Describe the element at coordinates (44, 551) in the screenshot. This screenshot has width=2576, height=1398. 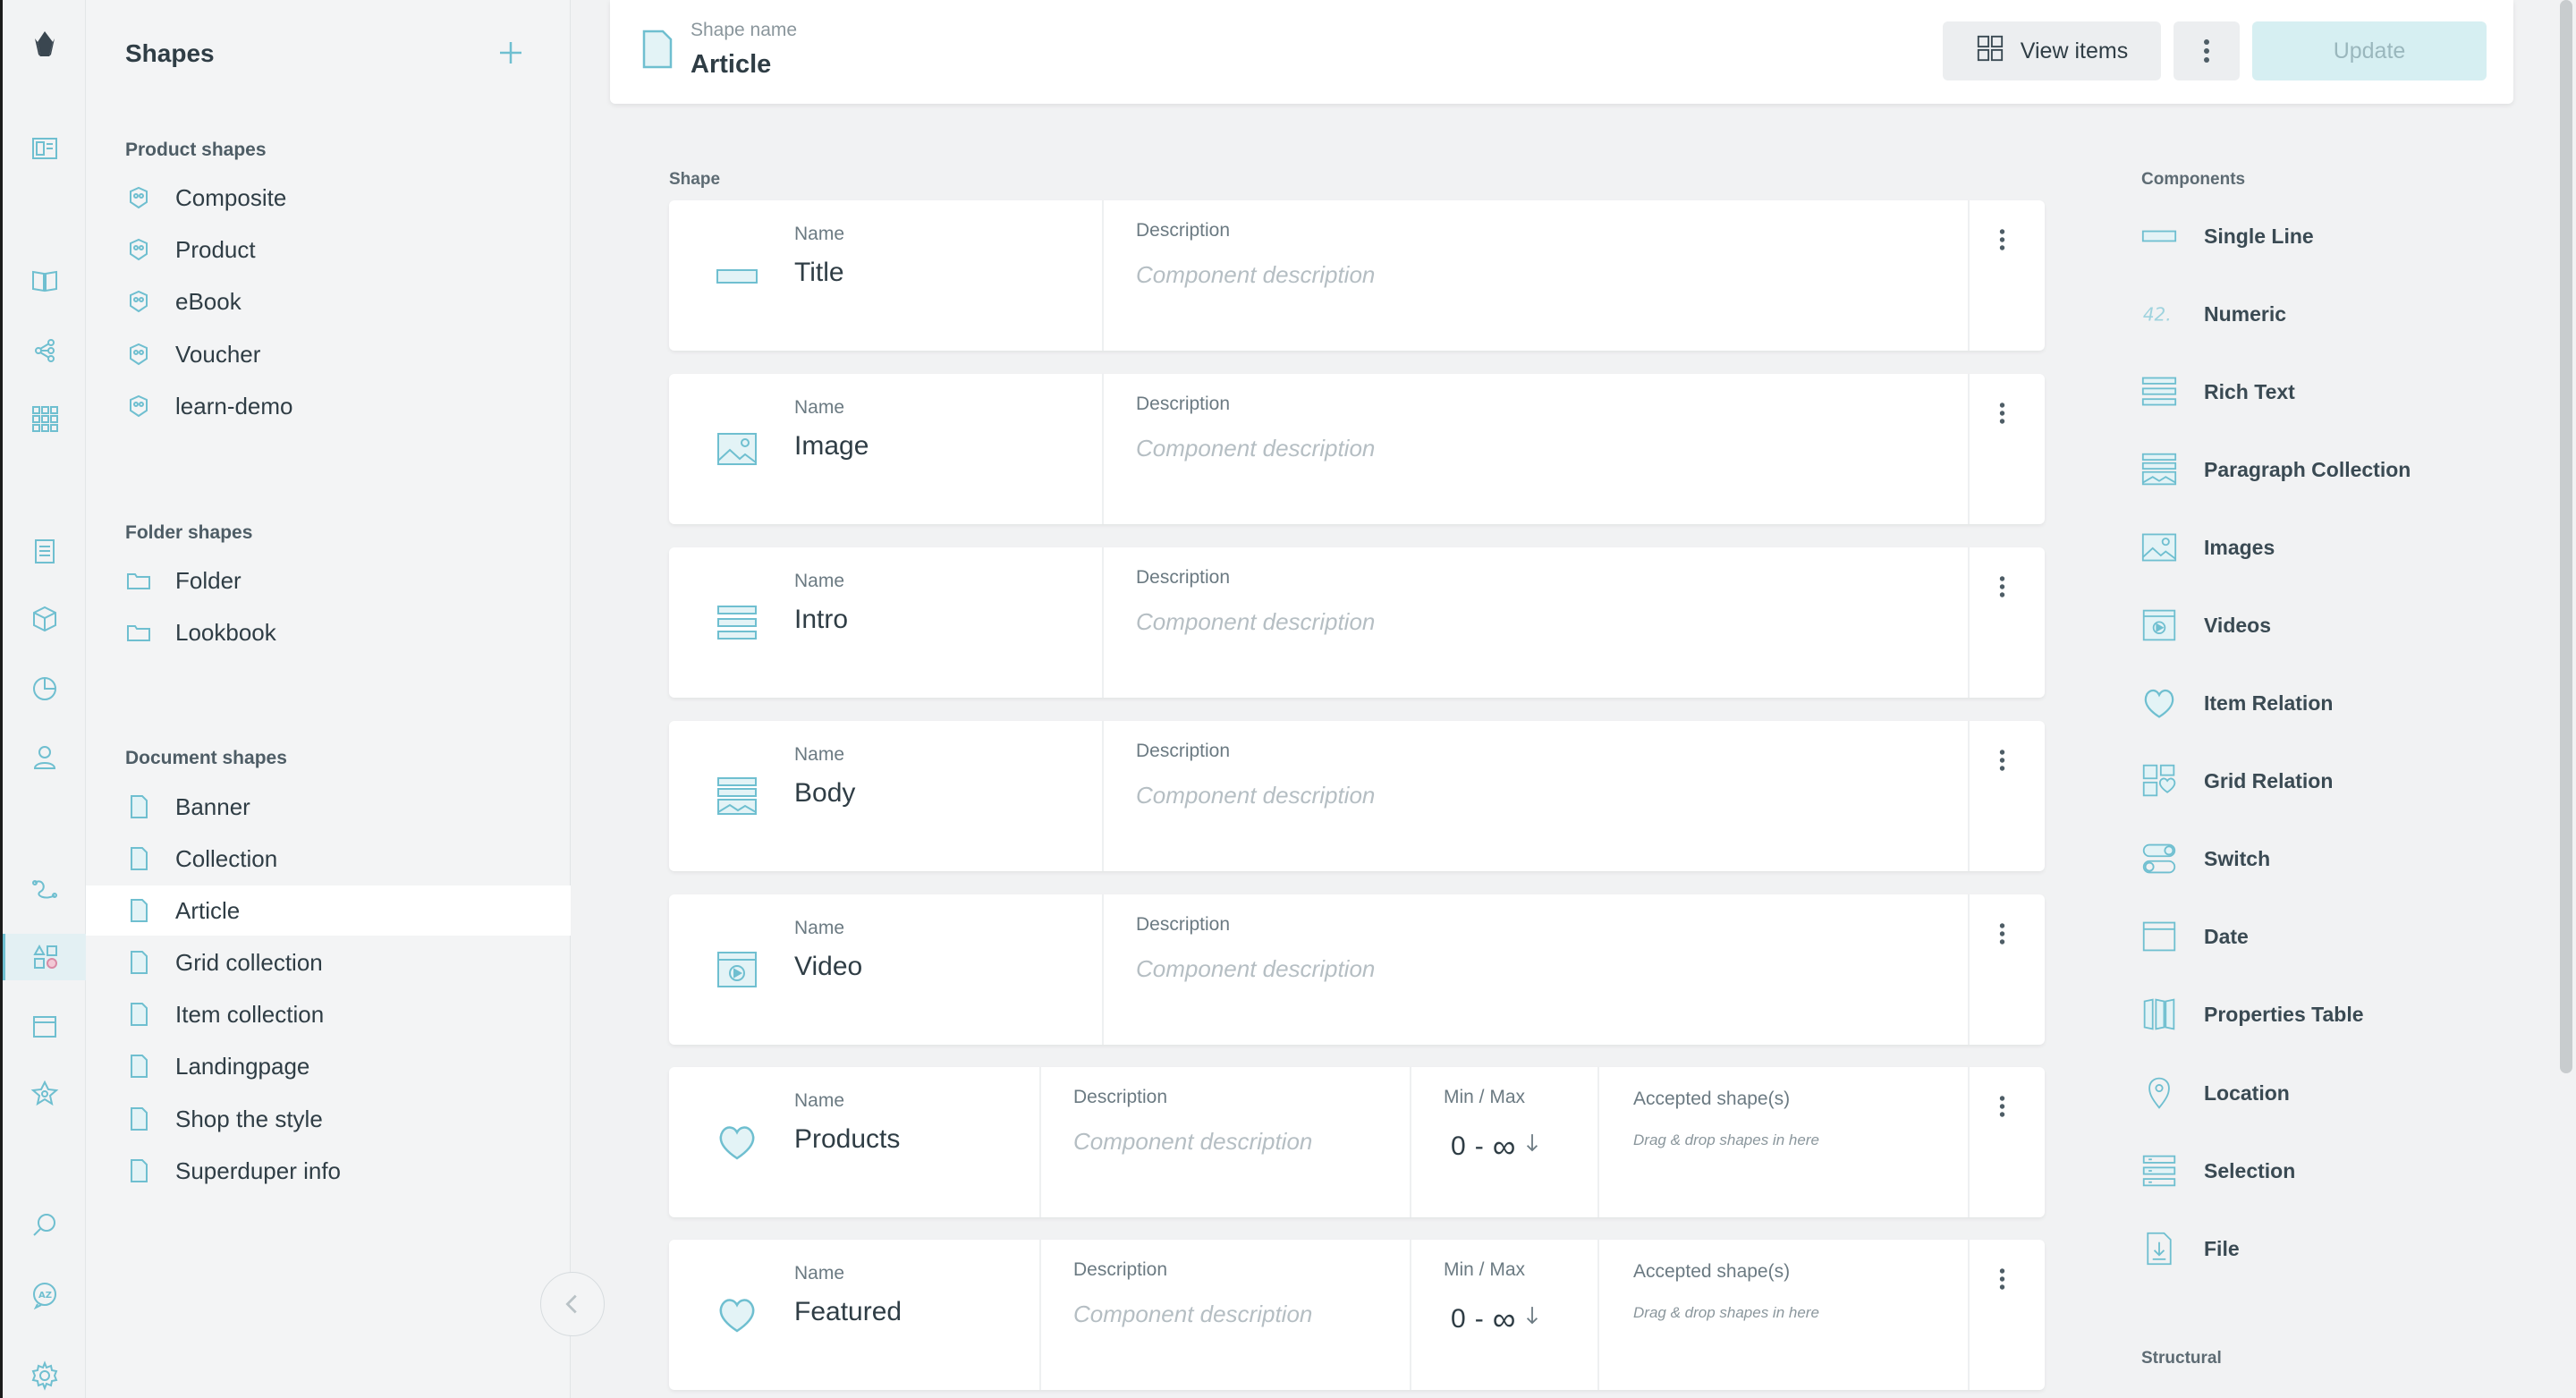
I see `orders-icon` at that location.